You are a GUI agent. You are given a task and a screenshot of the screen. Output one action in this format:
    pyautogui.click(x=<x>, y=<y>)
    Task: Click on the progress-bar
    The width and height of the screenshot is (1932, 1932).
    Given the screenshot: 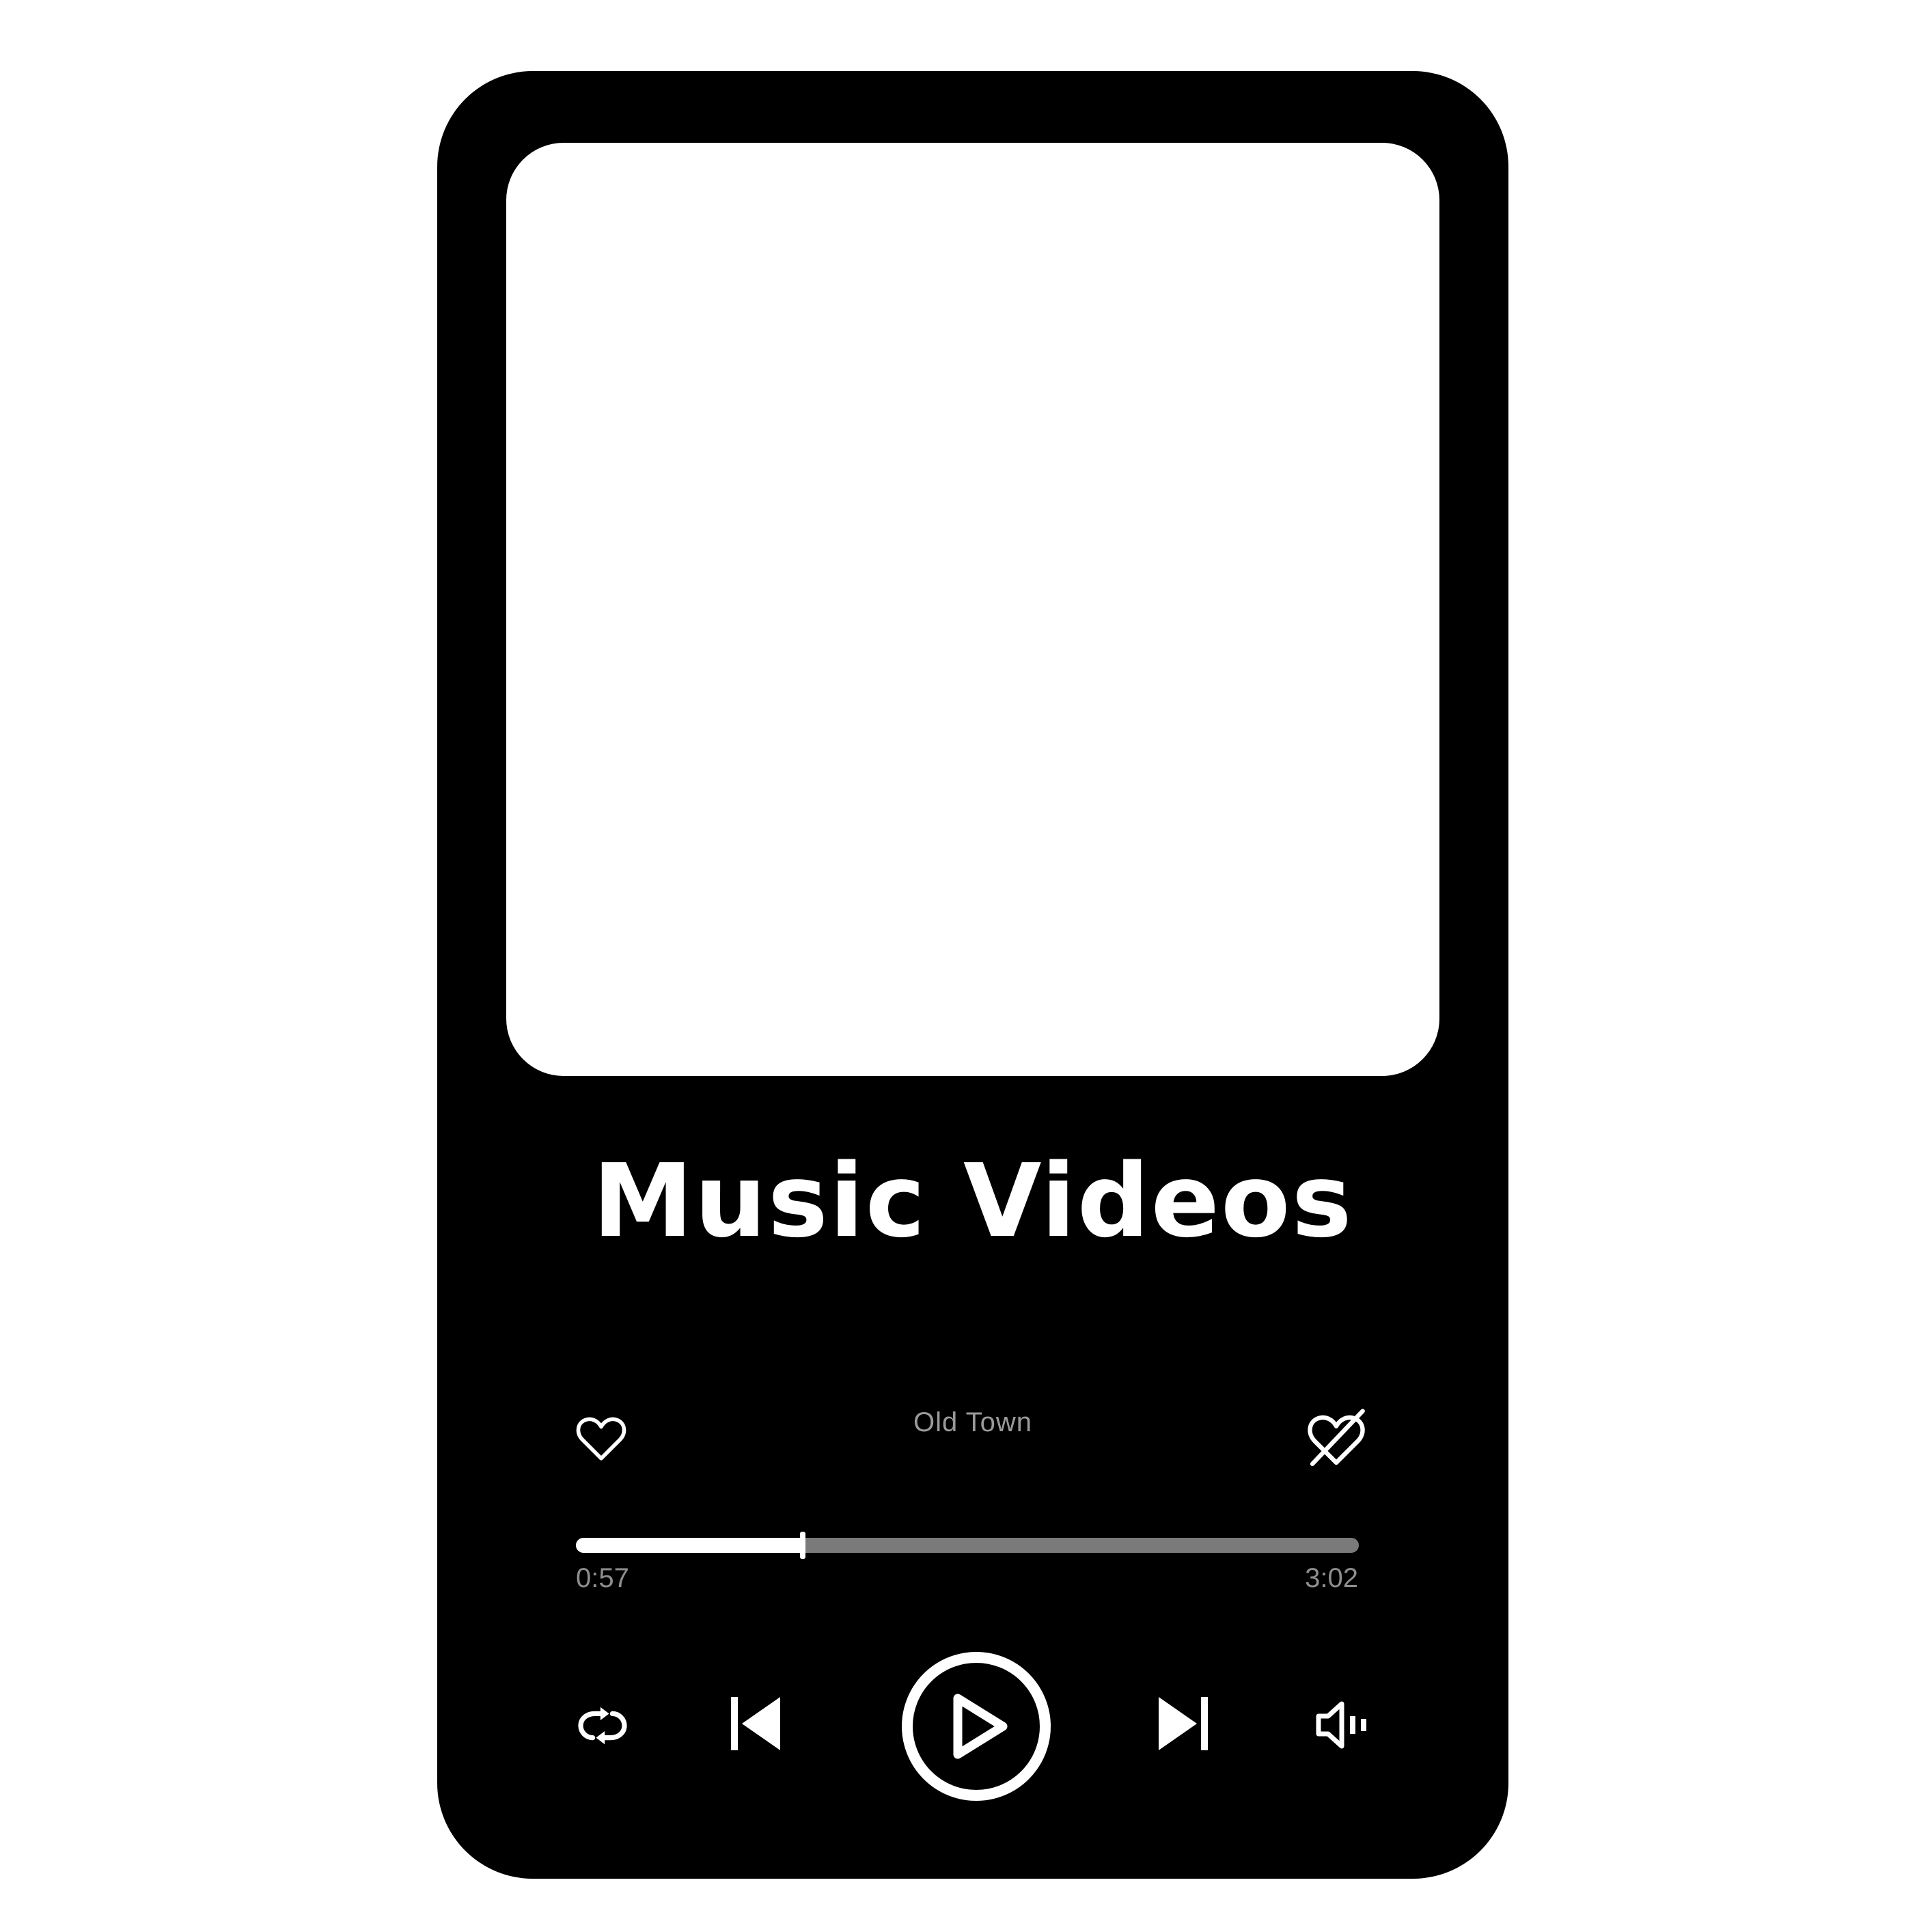 What is the action you would take?
    pyautogui.click(x=967, y=1546)
    